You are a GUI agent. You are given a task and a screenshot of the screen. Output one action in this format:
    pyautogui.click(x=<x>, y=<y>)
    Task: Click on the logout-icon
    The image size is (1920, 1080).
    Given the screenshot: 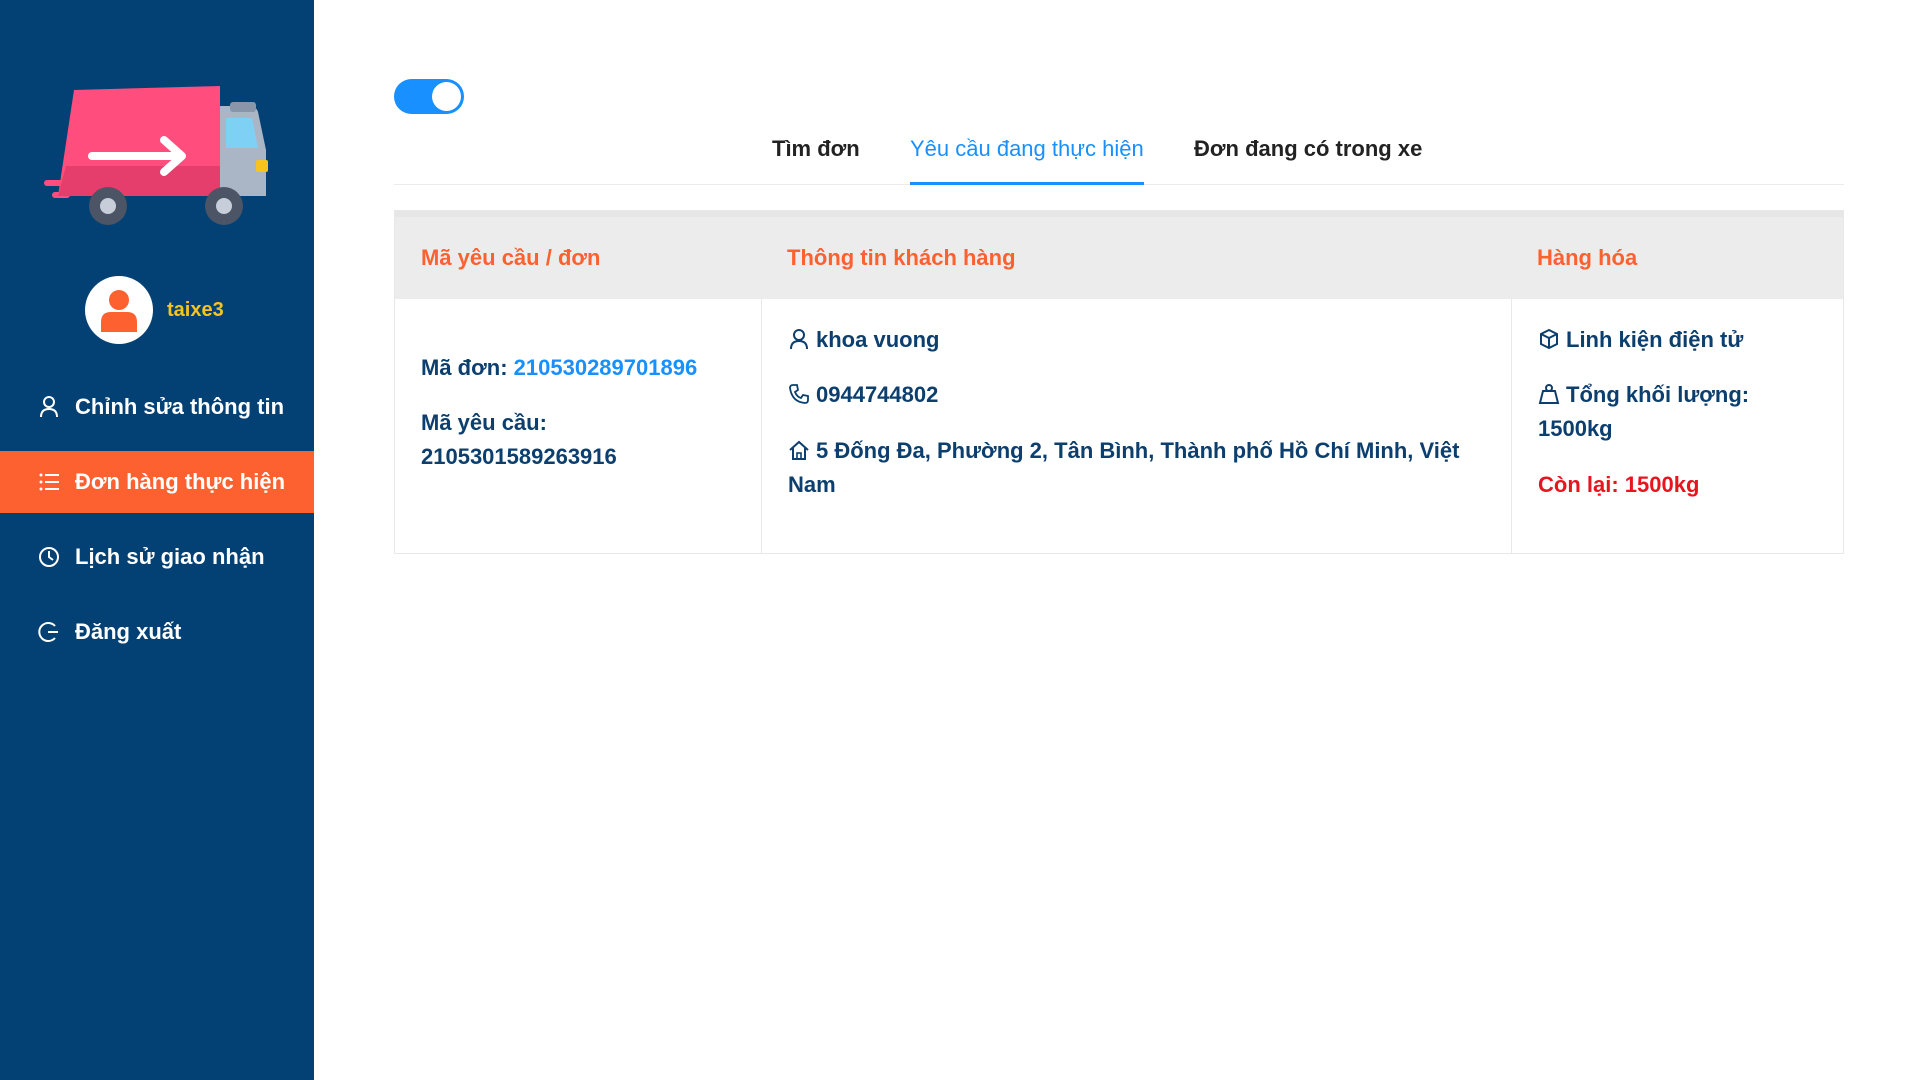 What is the action you would take?
    pyautogui.click(x=49, y=632)
    